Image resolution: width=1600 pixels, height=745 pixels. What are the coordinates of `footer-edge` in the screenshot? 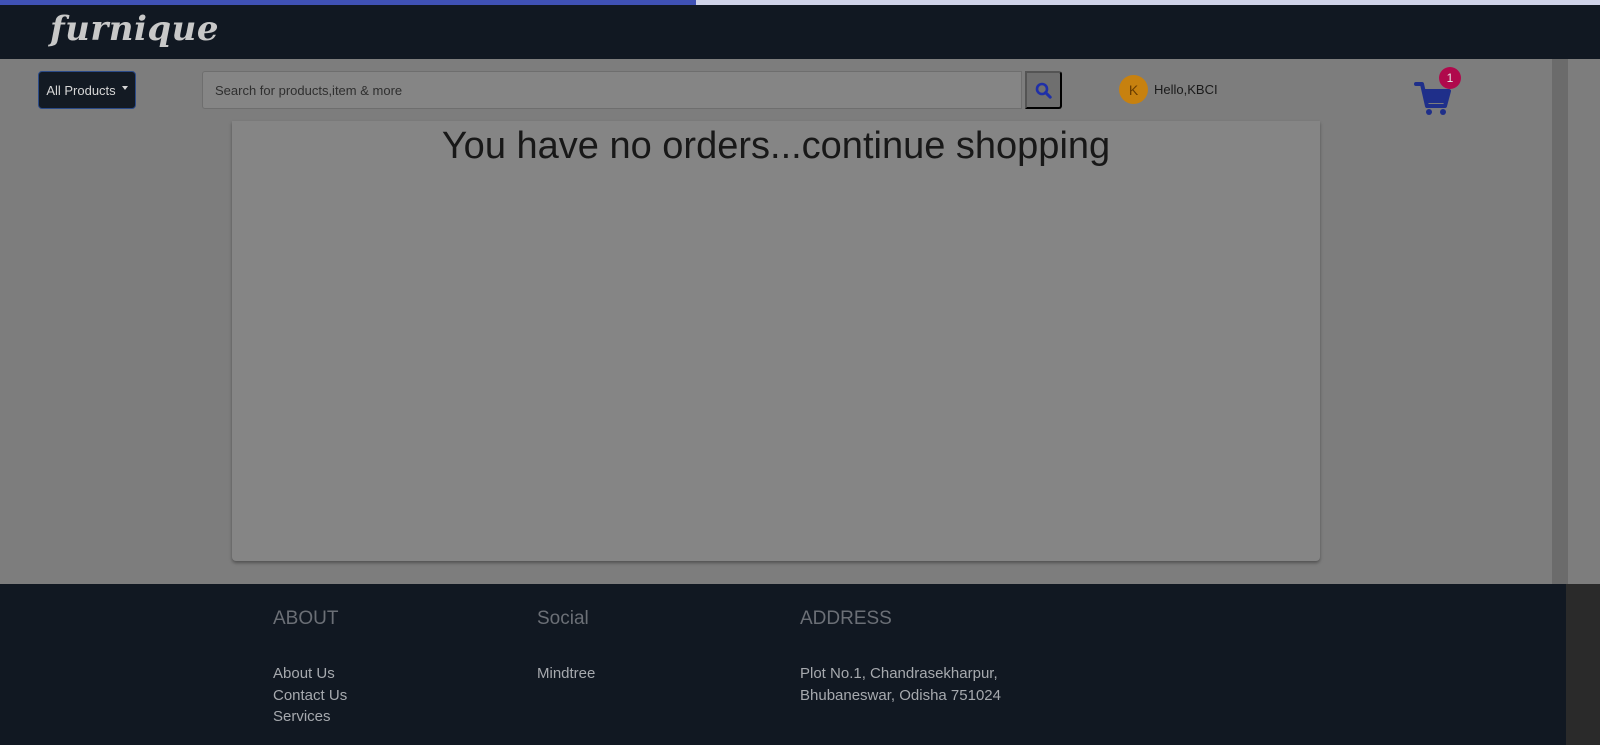 It's located at (1583, 664).